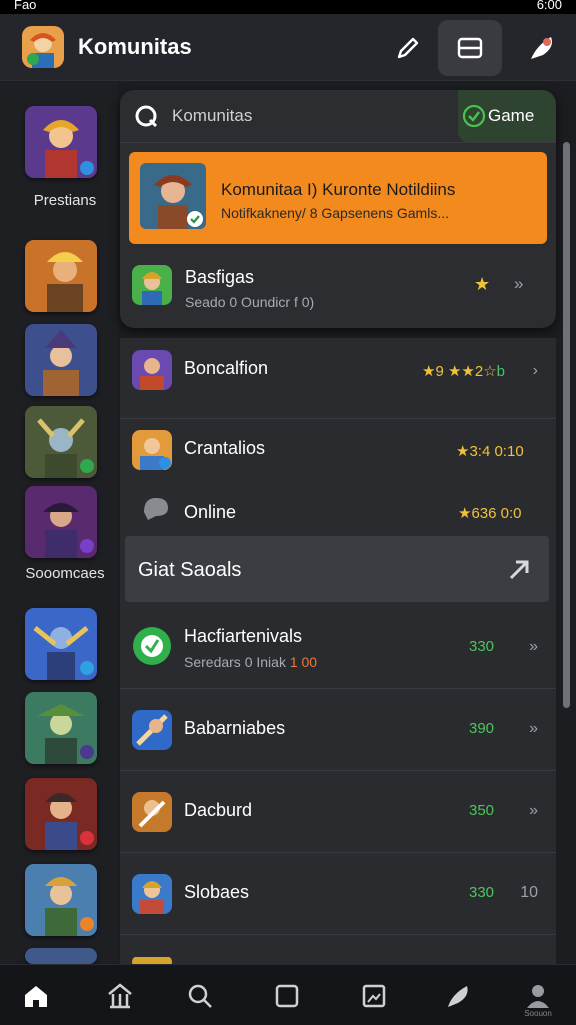 The height and width of the screenshot is (1025, 576). I want to click on chat-icon, so click(156, 509).